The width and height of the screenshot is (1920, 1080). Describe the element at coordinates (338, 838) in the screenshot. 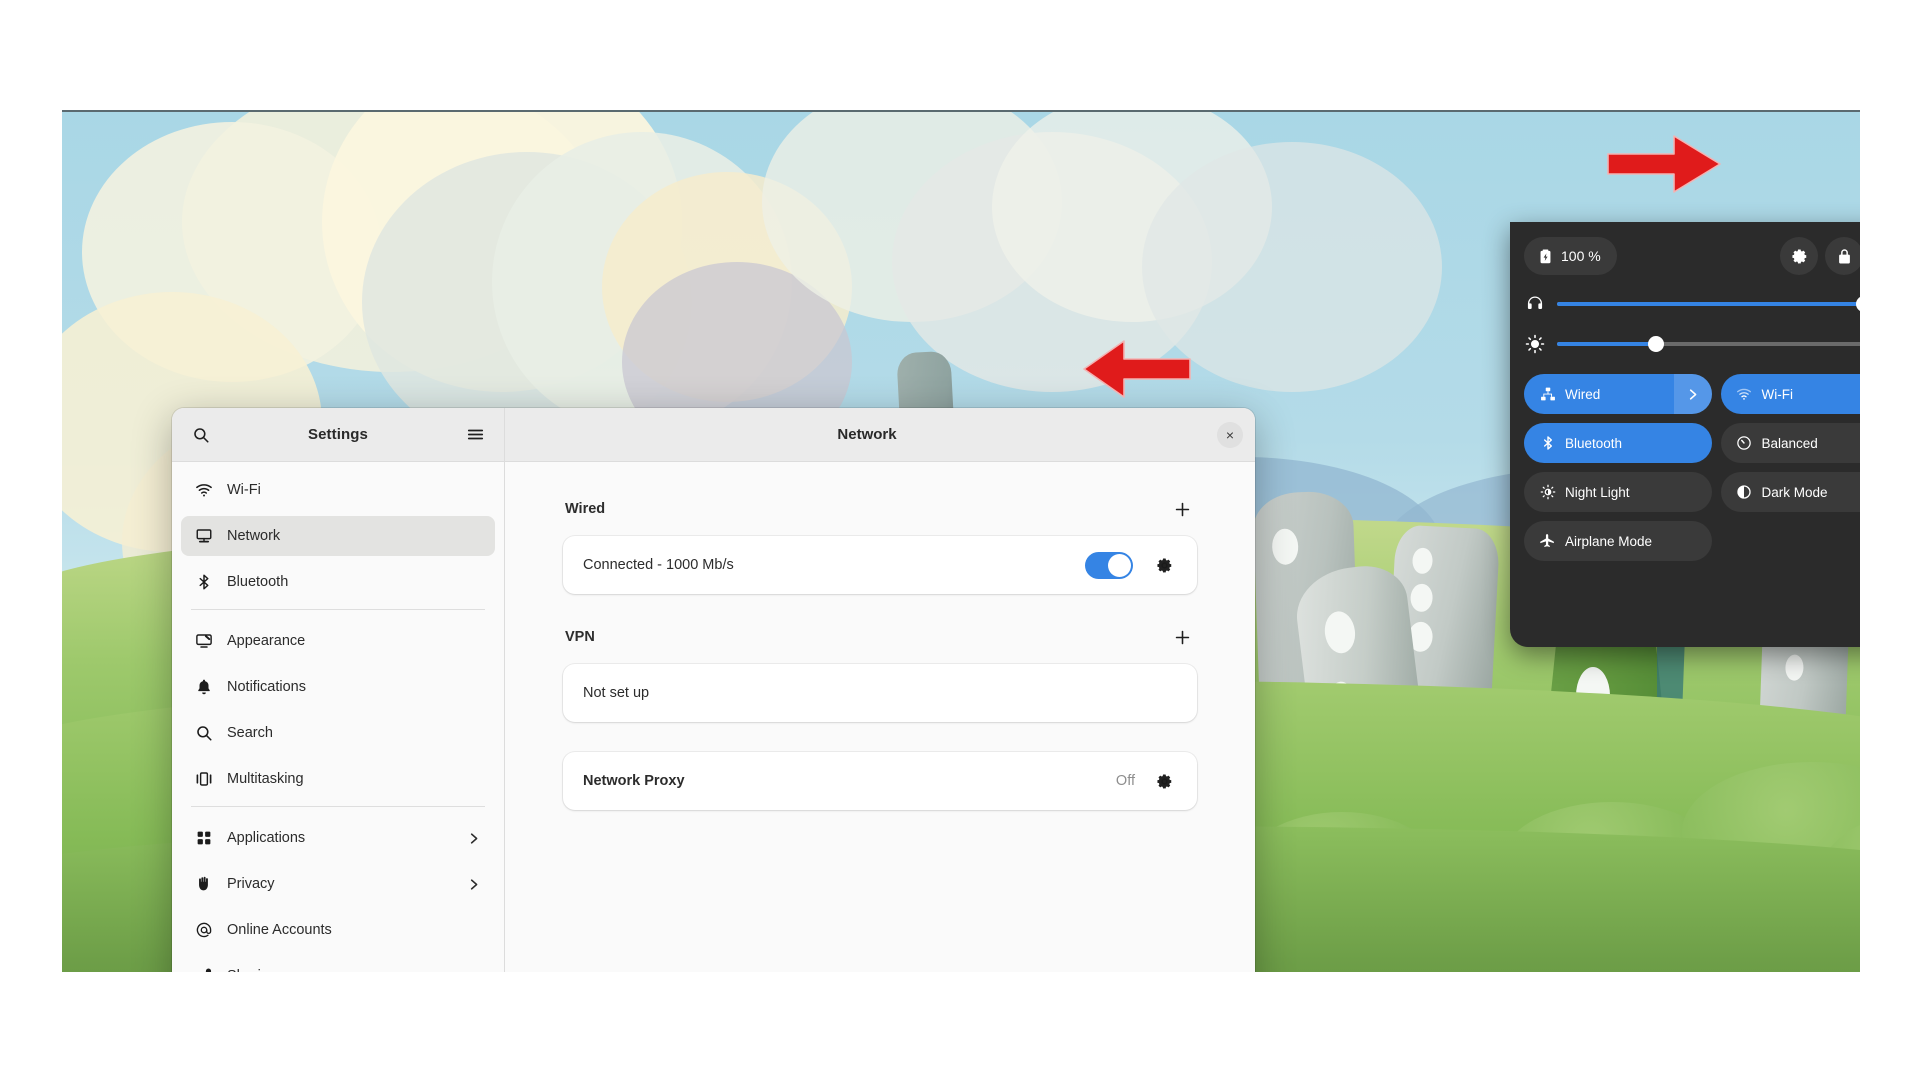

I see `sidebar-item-applications: Applications` at that location.